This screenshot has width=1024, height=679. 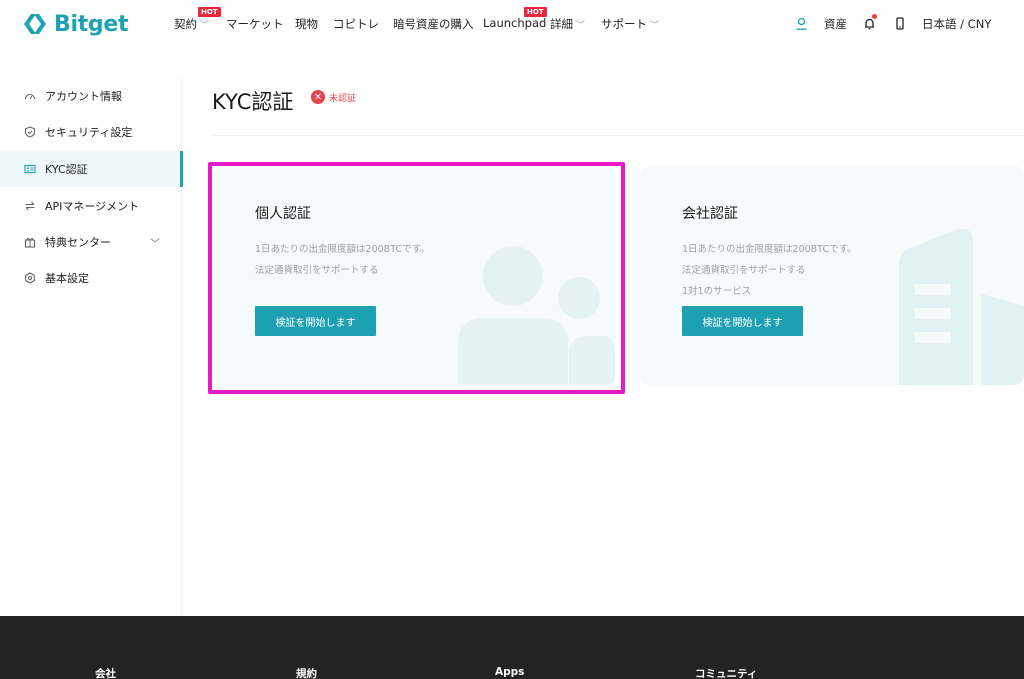 What do you see at coordinates (30, 132) in the screenshot?
I see `shield-icon` at bounding box center [30, 132].